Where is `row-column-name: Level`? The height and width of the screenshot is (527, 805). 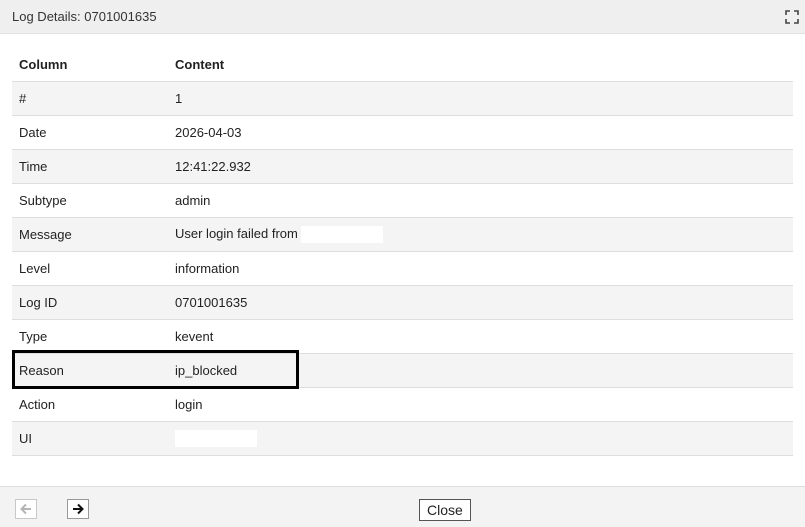
row-column-name: Level is located at coordinates (90, 268).